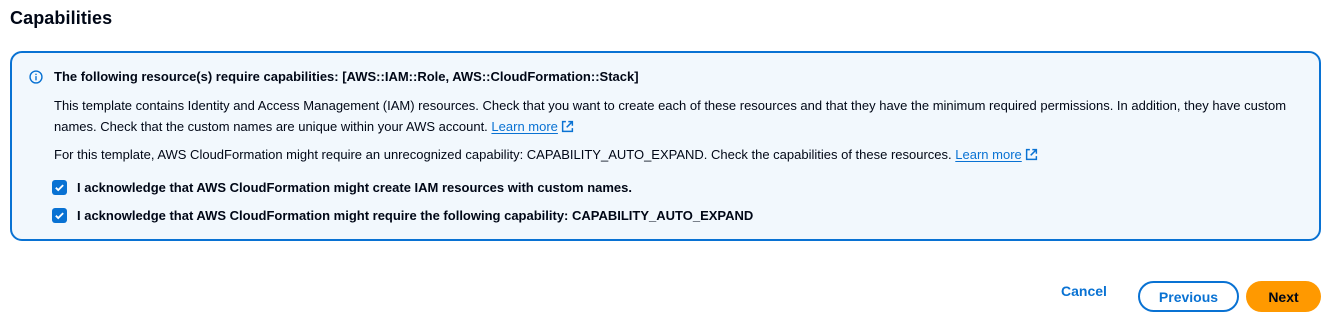 The height and width of the screenshot is (320, 1333). I want to click on acknowledge-auto-expand-checkbox, so click(59, 215).